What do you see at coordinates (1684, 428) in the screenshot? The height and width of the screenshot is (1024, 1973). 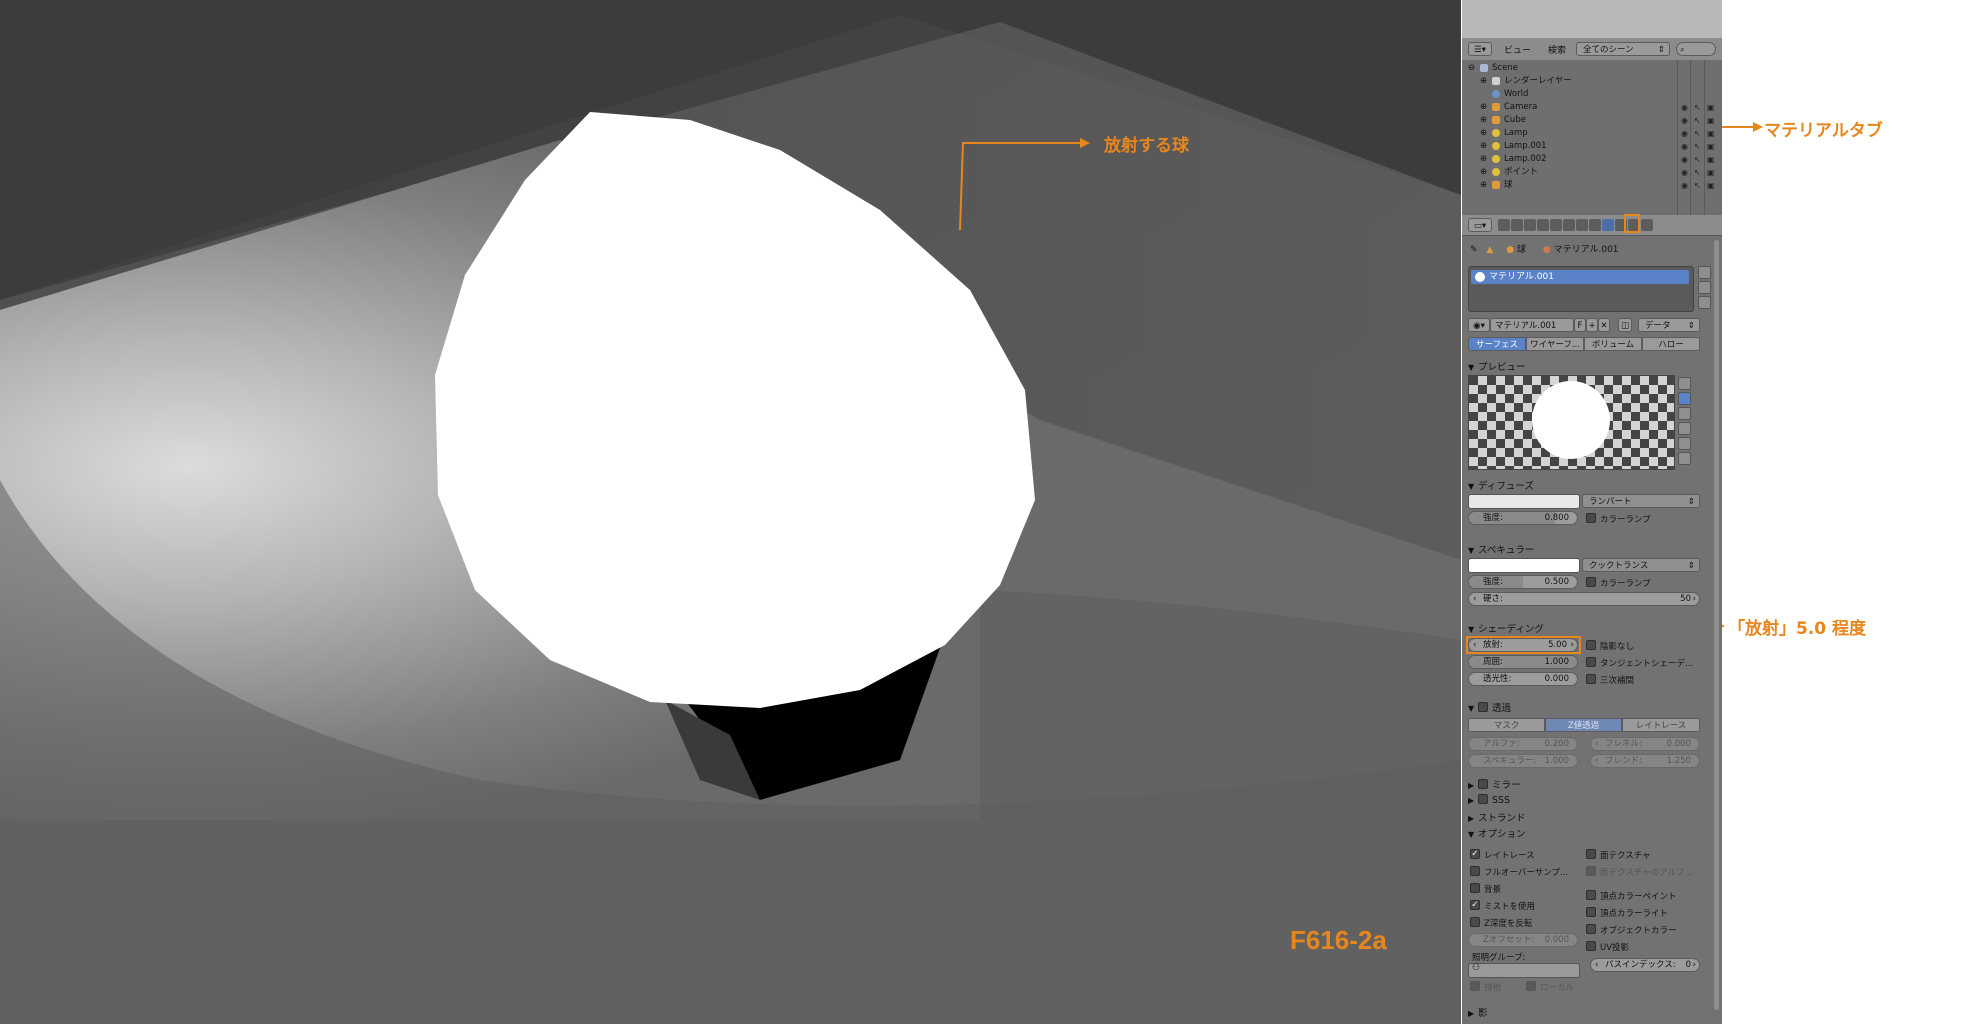 I see `preview-monkey-button` at bounding box center [1684, 428].